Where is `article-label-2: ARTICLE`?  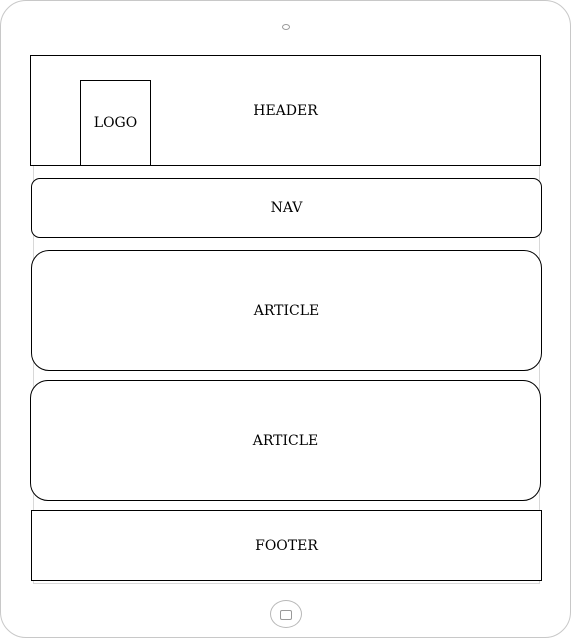 article-label-2: ARTICLE is located at coordinates (285, 440).